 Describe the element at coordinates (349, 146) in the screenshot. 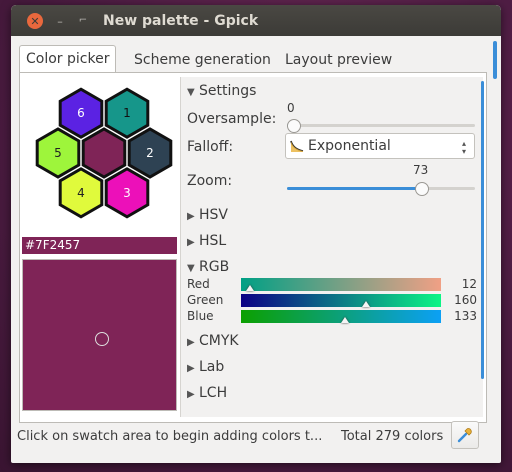

I see `falloff-value: Exponential` at that location.